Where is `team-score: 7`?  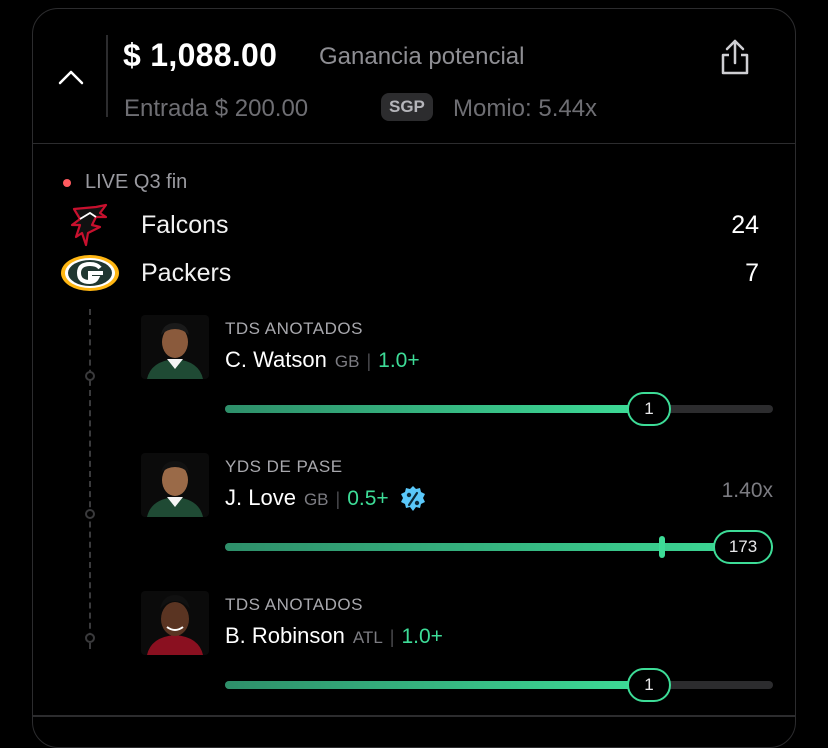
team-score: 7 is located at coordinates (752, 273).